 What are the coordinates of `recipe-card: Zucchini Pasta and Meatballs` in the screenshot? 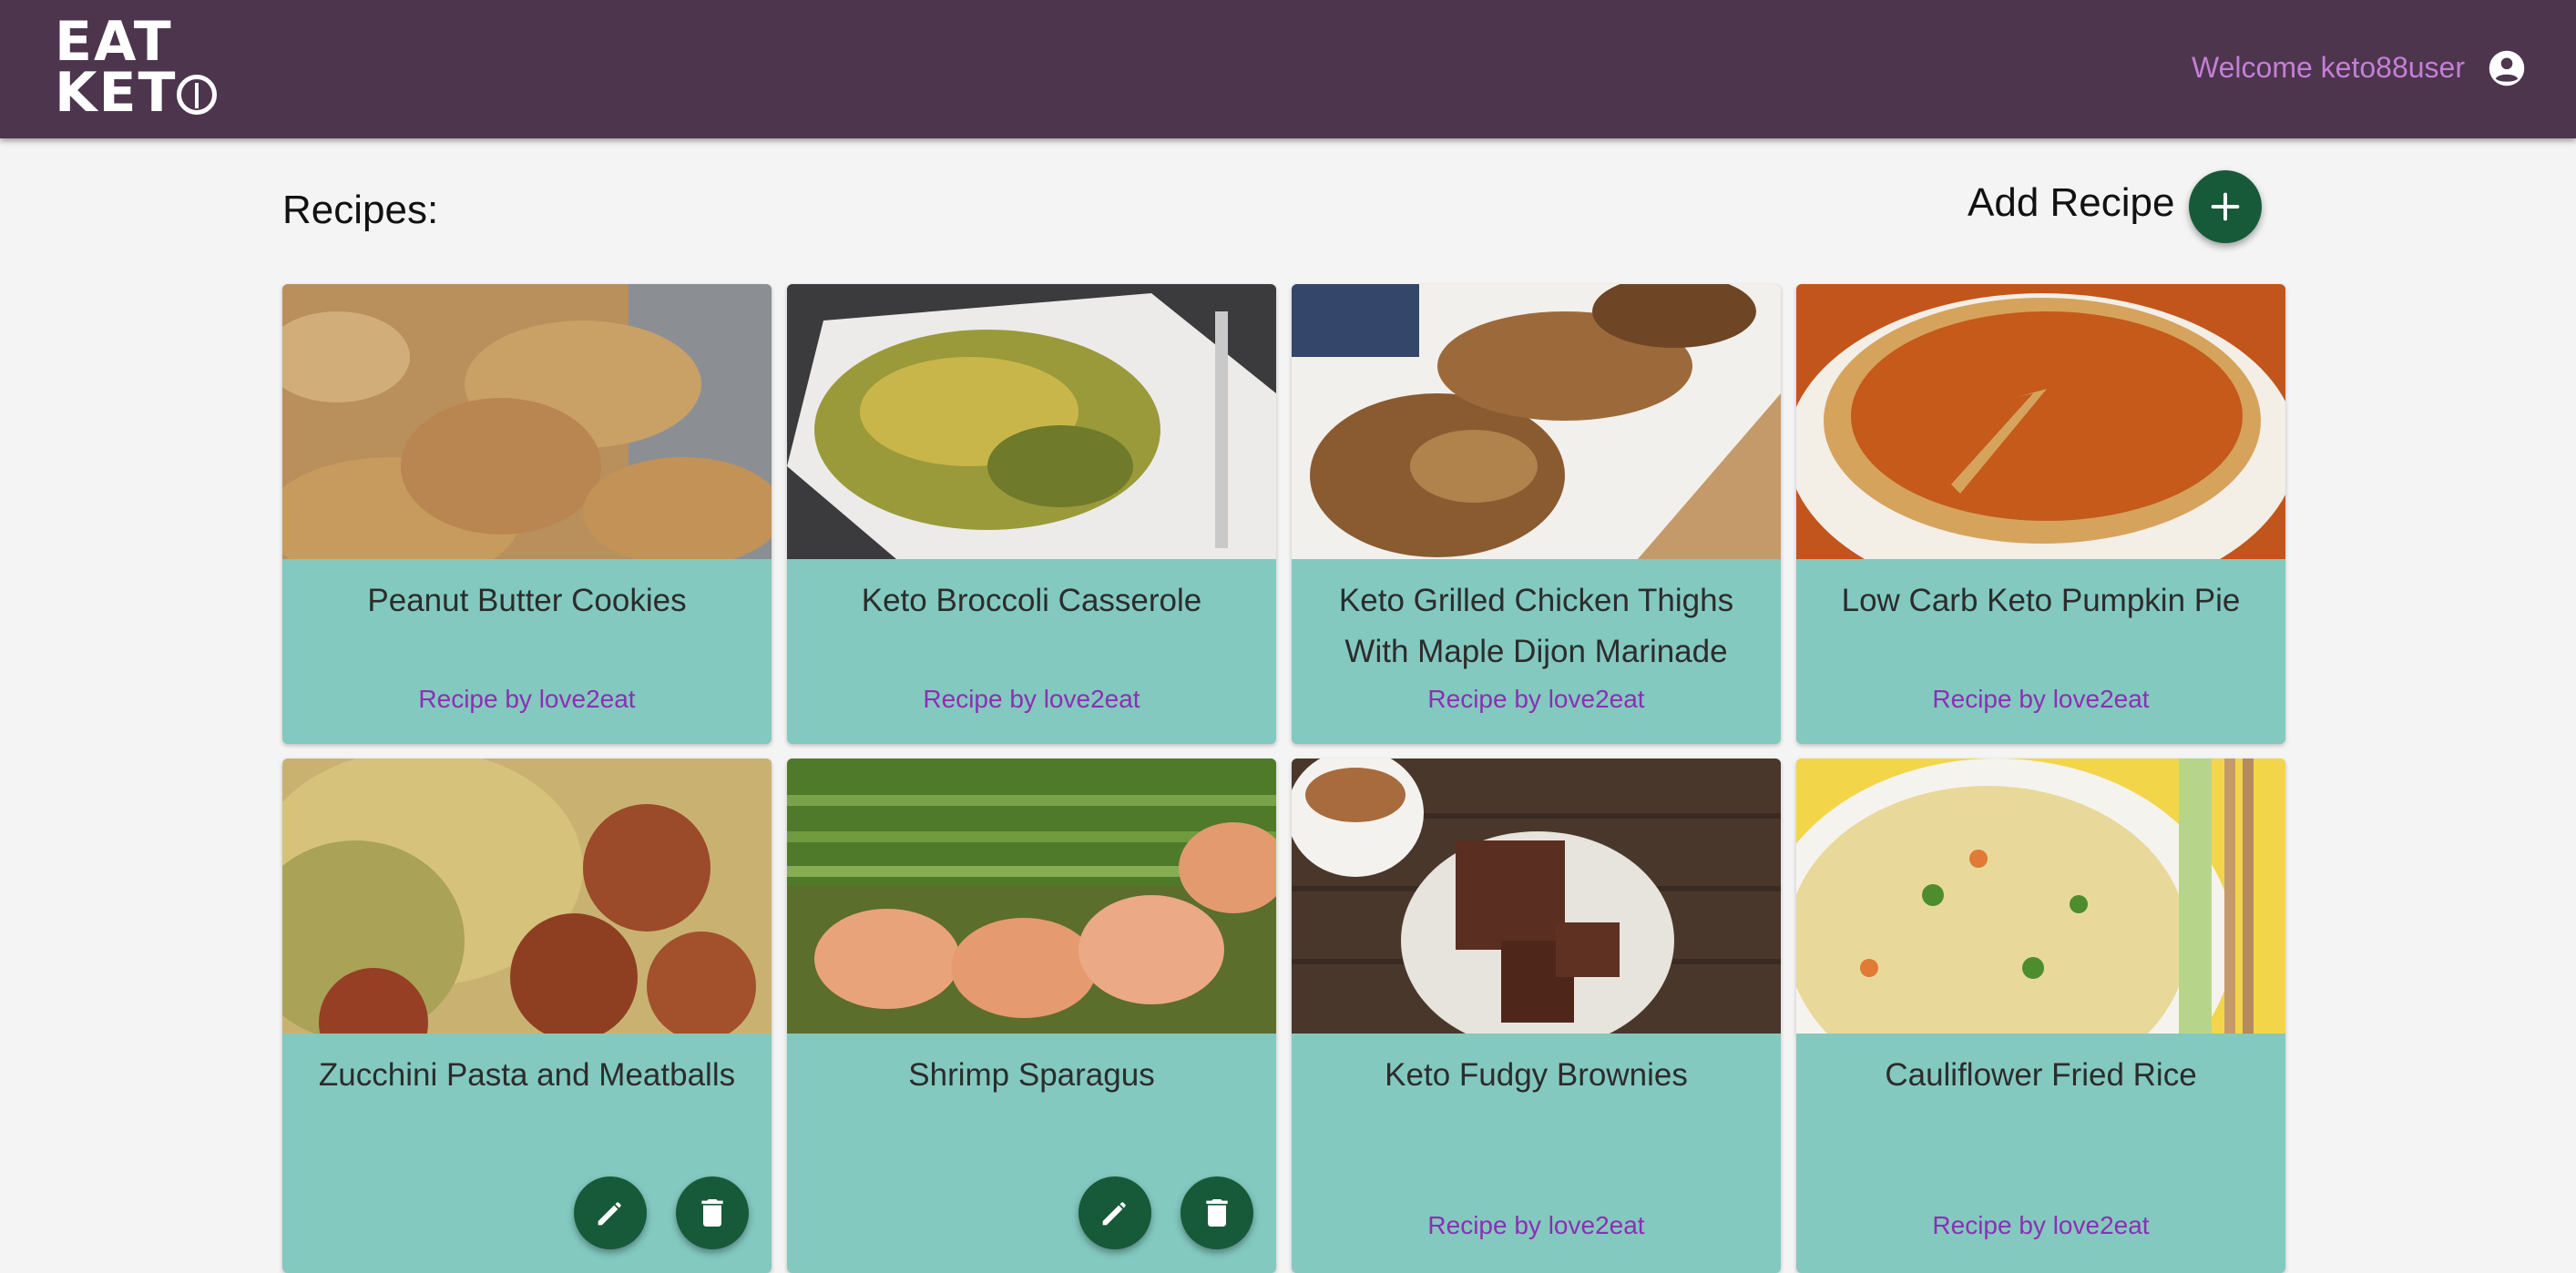 It's located at (527, 1016).